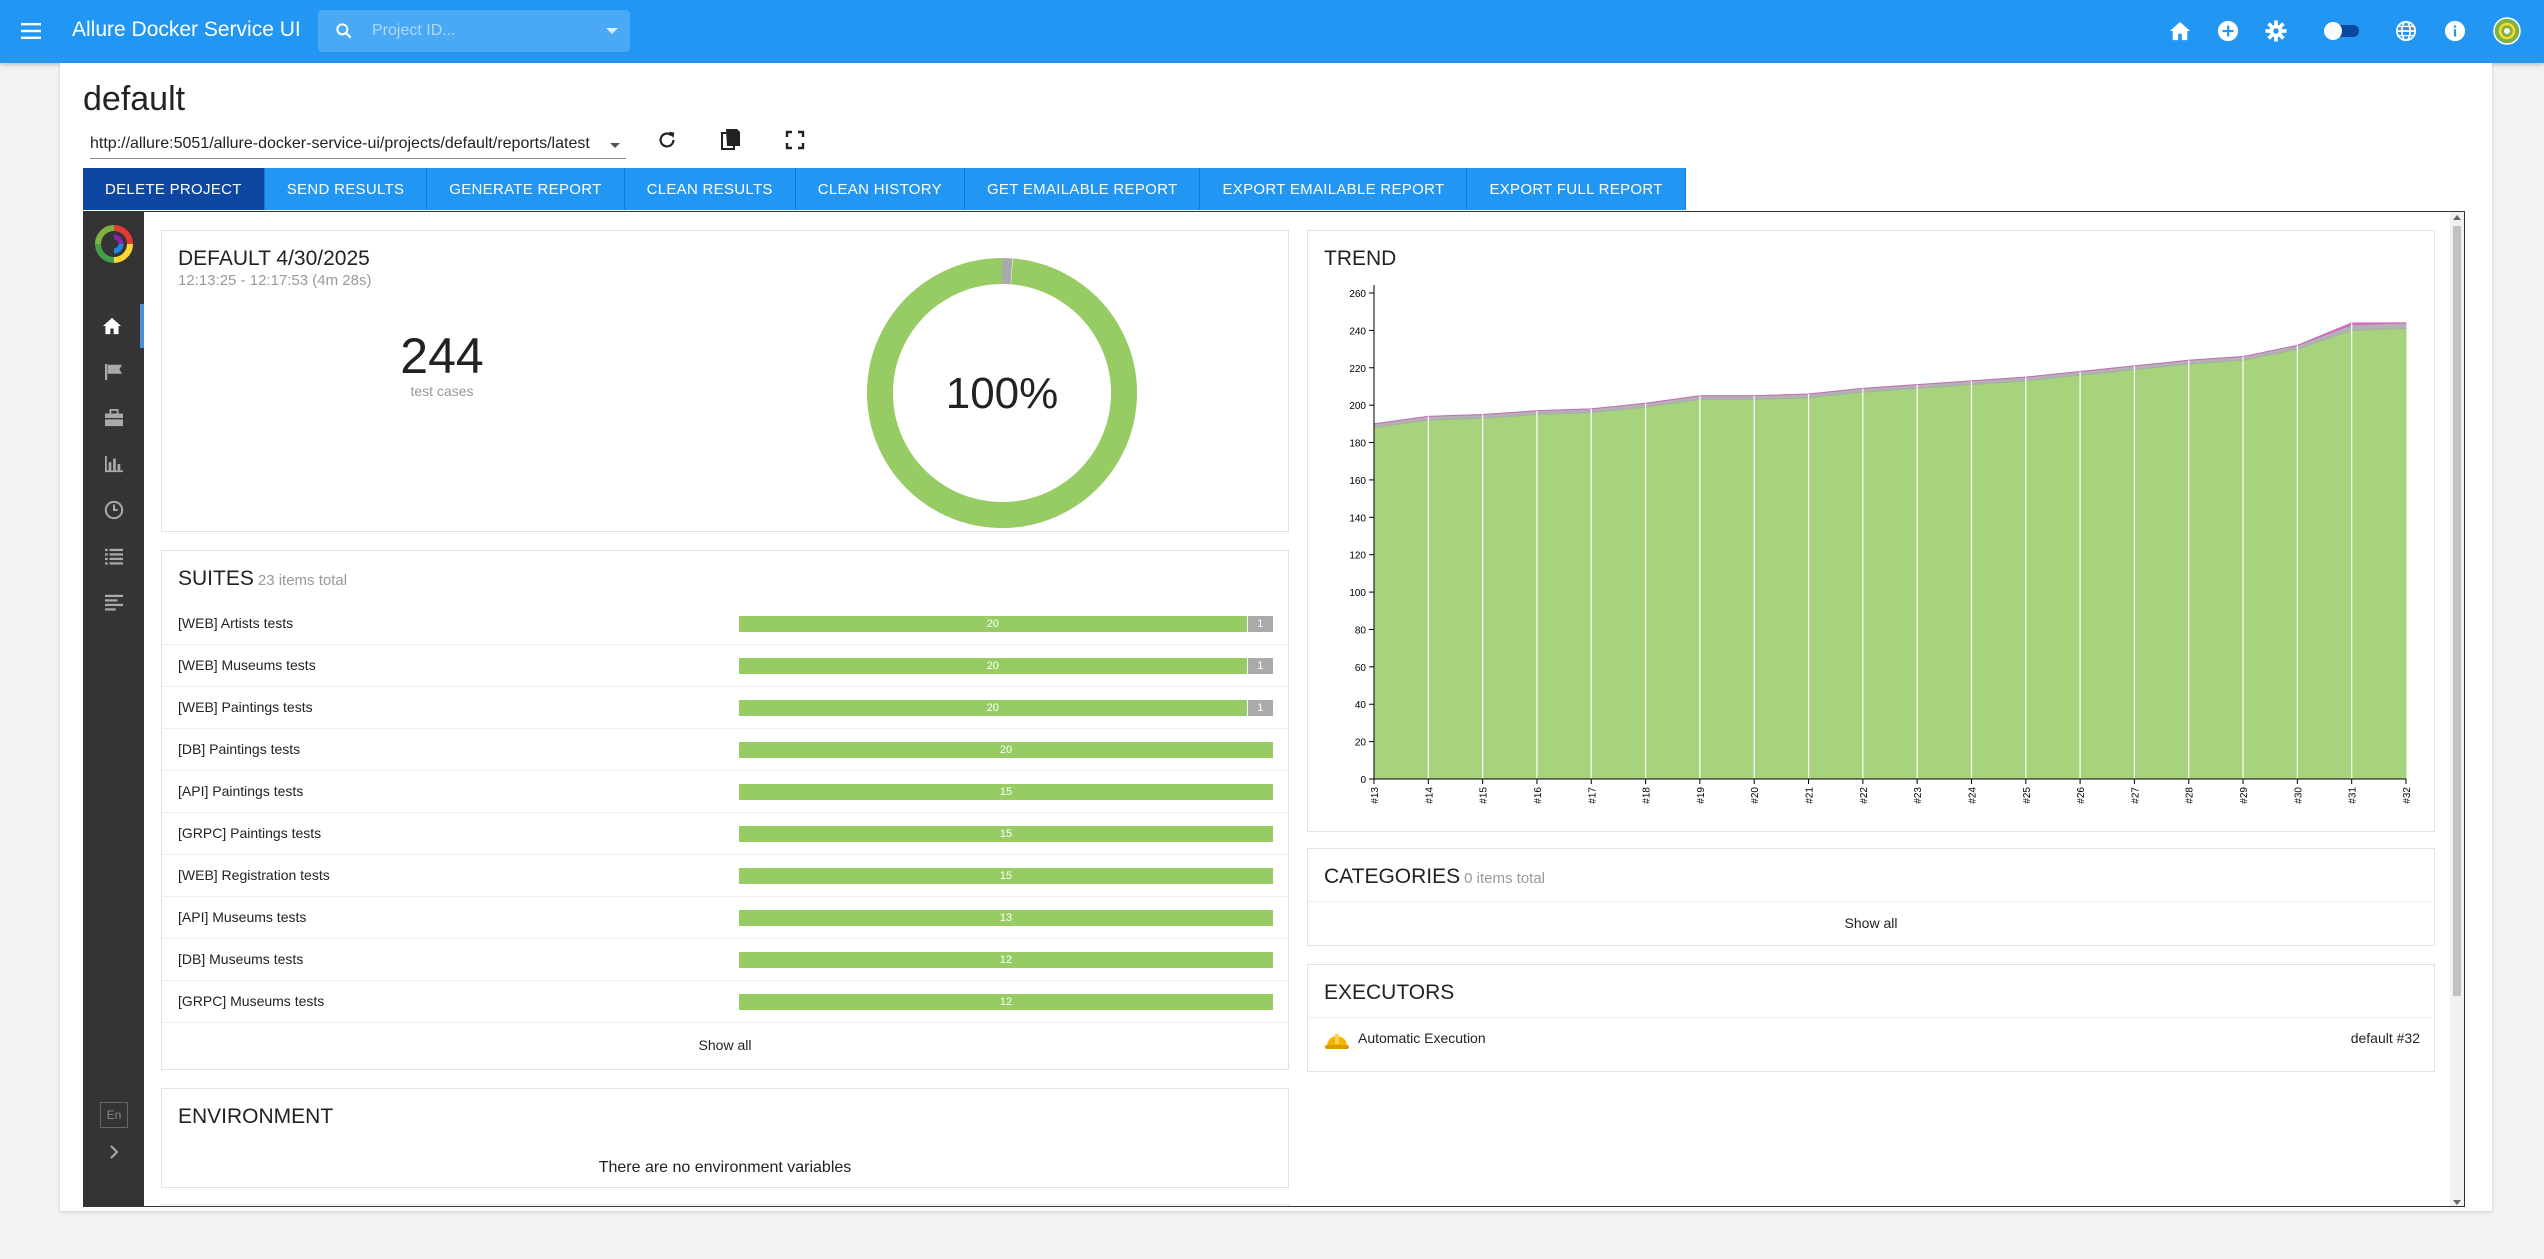 This screenshot has height=1259, width=2544. Describe the element at coordinates (114, 418) in the screenshot. I see `briefcase-icon` at that location.